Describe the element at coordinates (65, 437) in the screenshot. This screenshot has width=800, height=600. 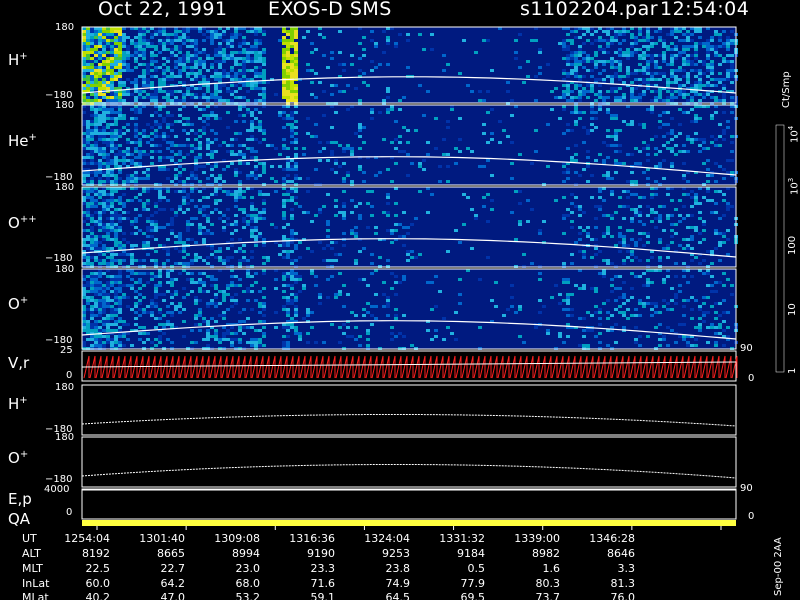
I see `oline-ytop: 180` at that location.